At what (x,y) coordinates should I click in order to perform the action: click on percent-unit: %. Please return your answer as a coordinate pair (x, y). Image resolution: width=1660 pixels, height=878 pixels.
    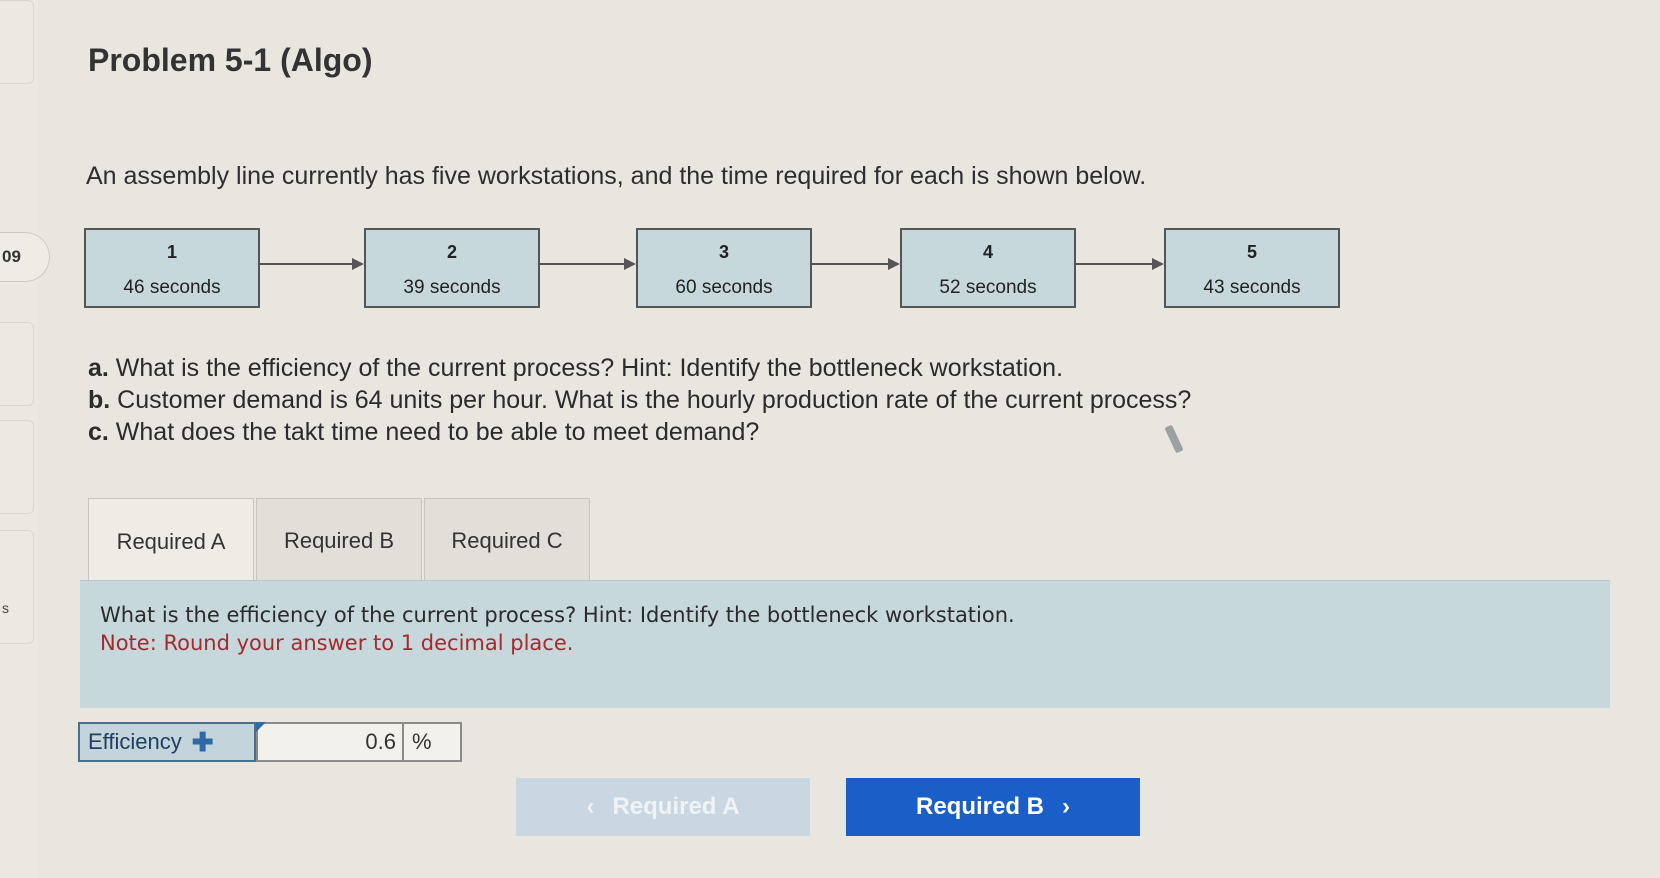
    Looking at the image, I should click on (433, 742).